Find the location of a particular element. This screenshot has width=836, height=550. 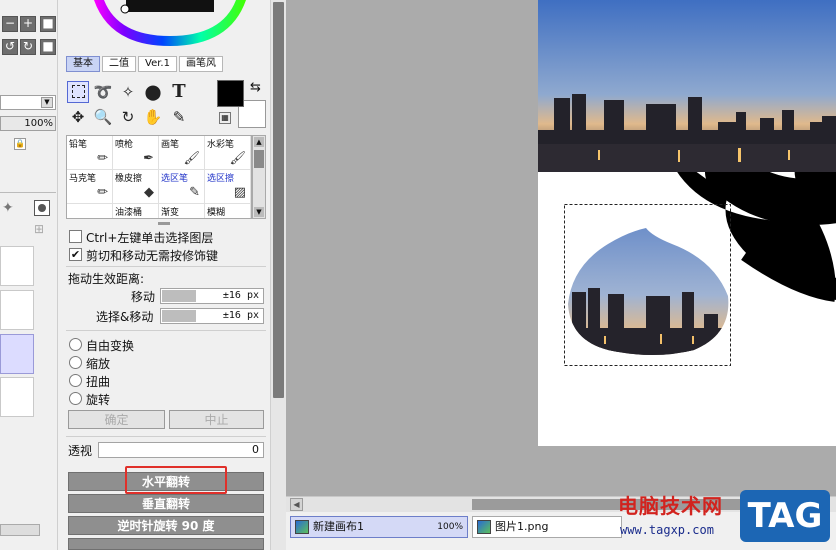

rect-select-icon is located at coordinates (78, 92).